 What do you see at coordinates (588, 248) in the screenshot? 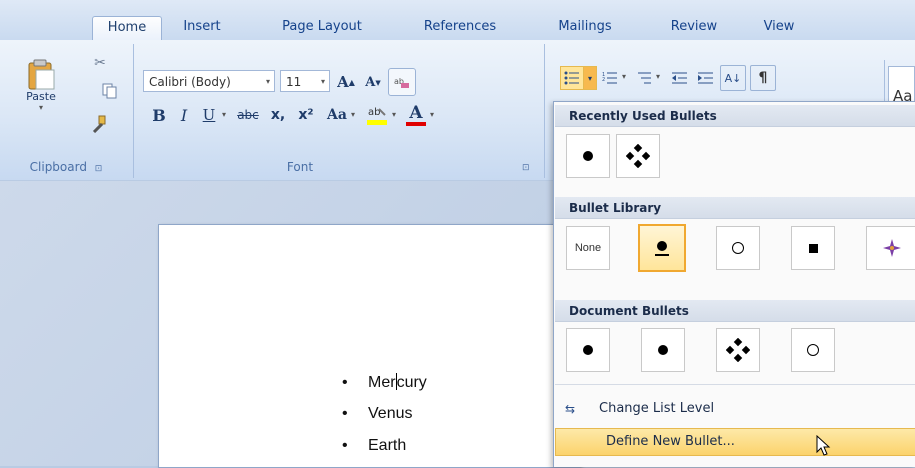
I see `bullet-option-none: None` at bounding box center [588, 248].